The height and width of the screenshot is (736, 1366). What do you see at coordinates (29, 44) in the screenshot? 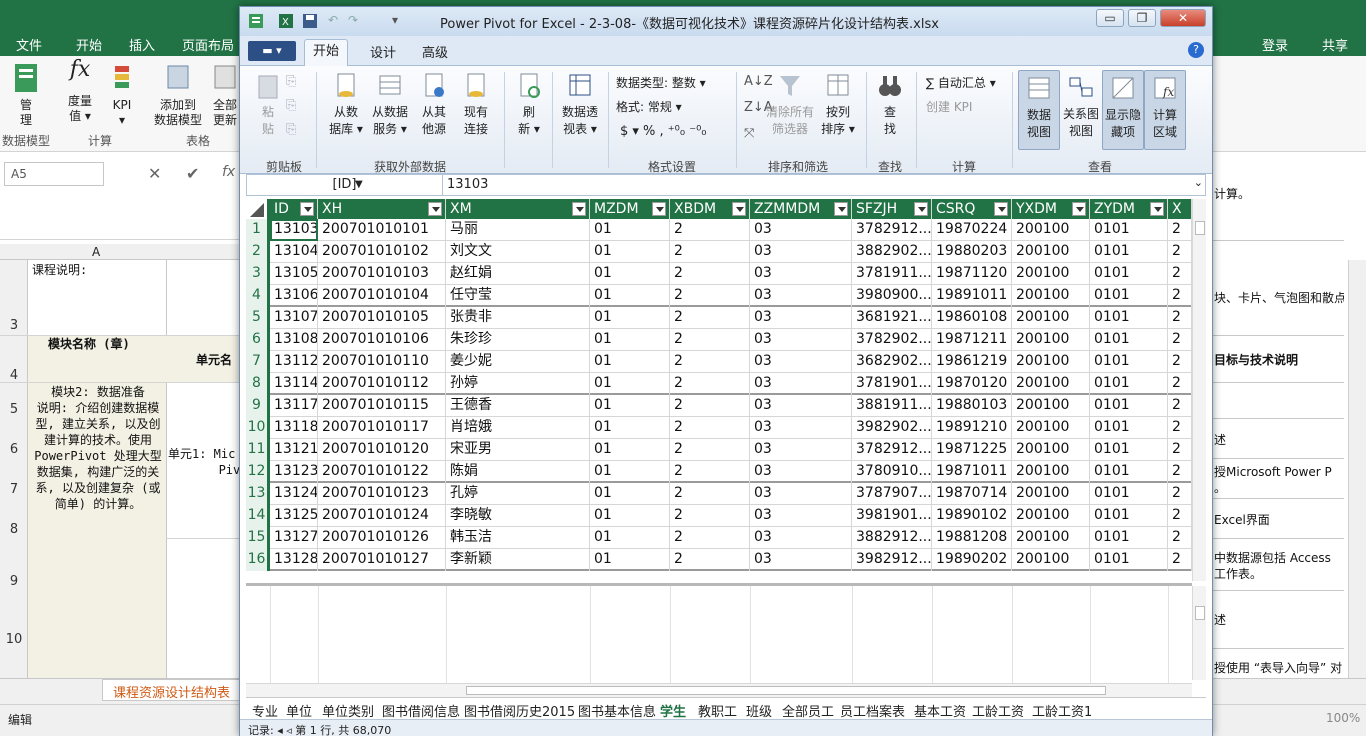
I see `menu-file: 文件` at bounding box center [29, 44].